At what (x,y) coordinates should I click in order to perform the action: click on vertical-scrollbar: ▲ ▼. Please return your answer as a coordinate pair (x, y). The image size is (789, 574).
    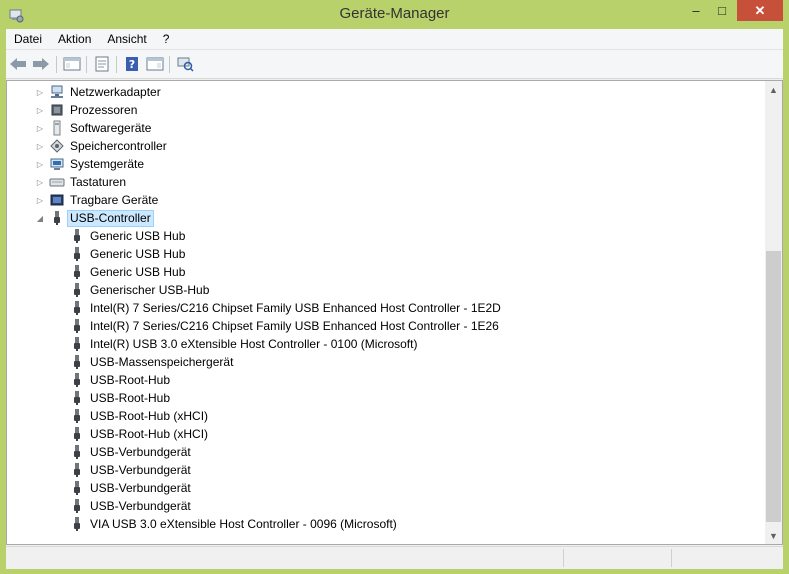
    Looking at the image, I should click on (773, 312).